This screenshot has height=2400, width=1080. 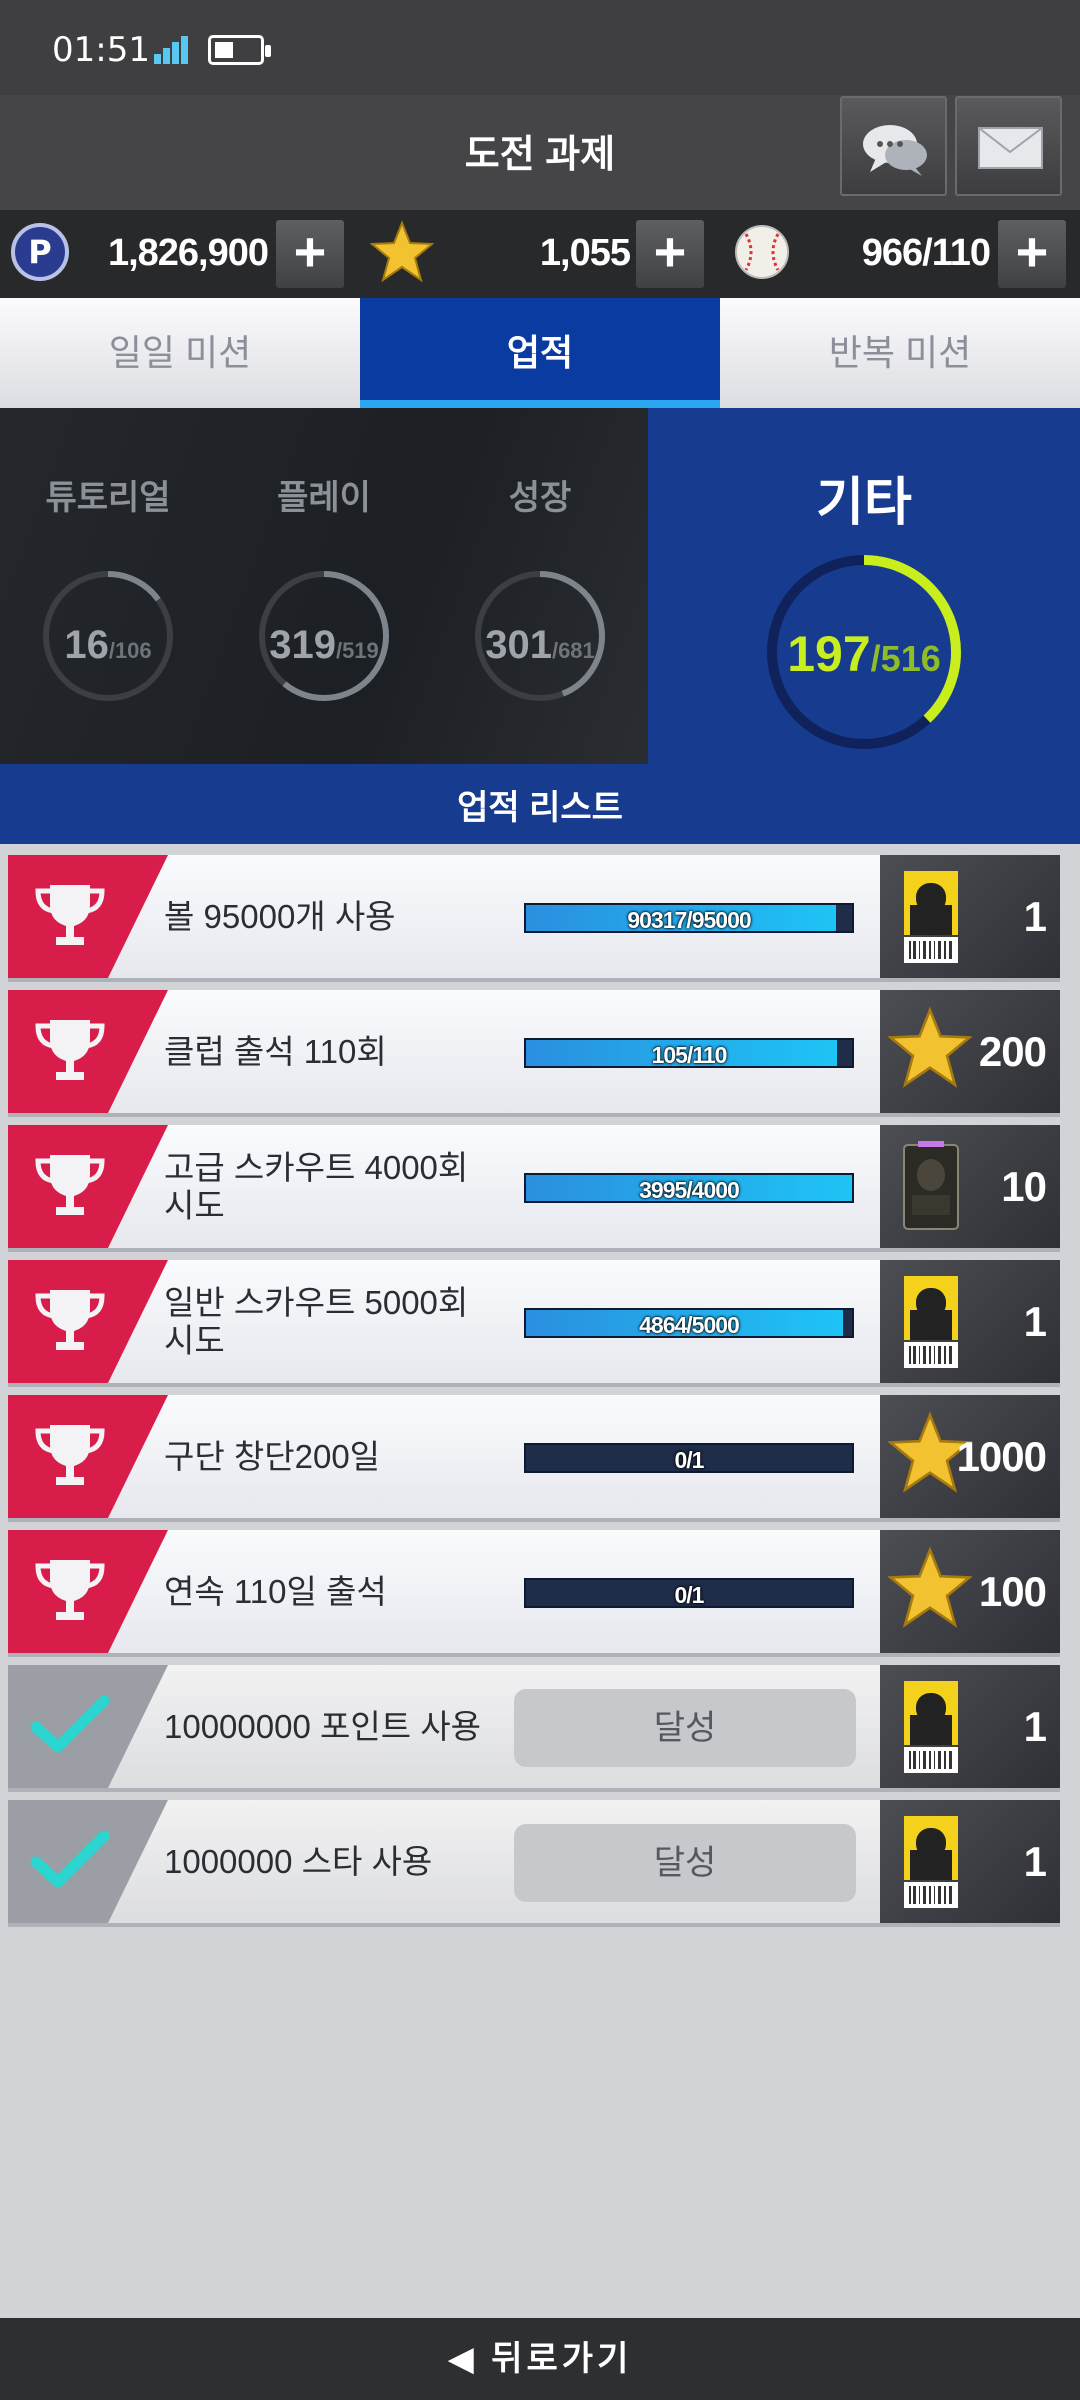 I want to click on achievement-name: 일반 스카우트 5000회 시도, so click(x=316, y=1321).